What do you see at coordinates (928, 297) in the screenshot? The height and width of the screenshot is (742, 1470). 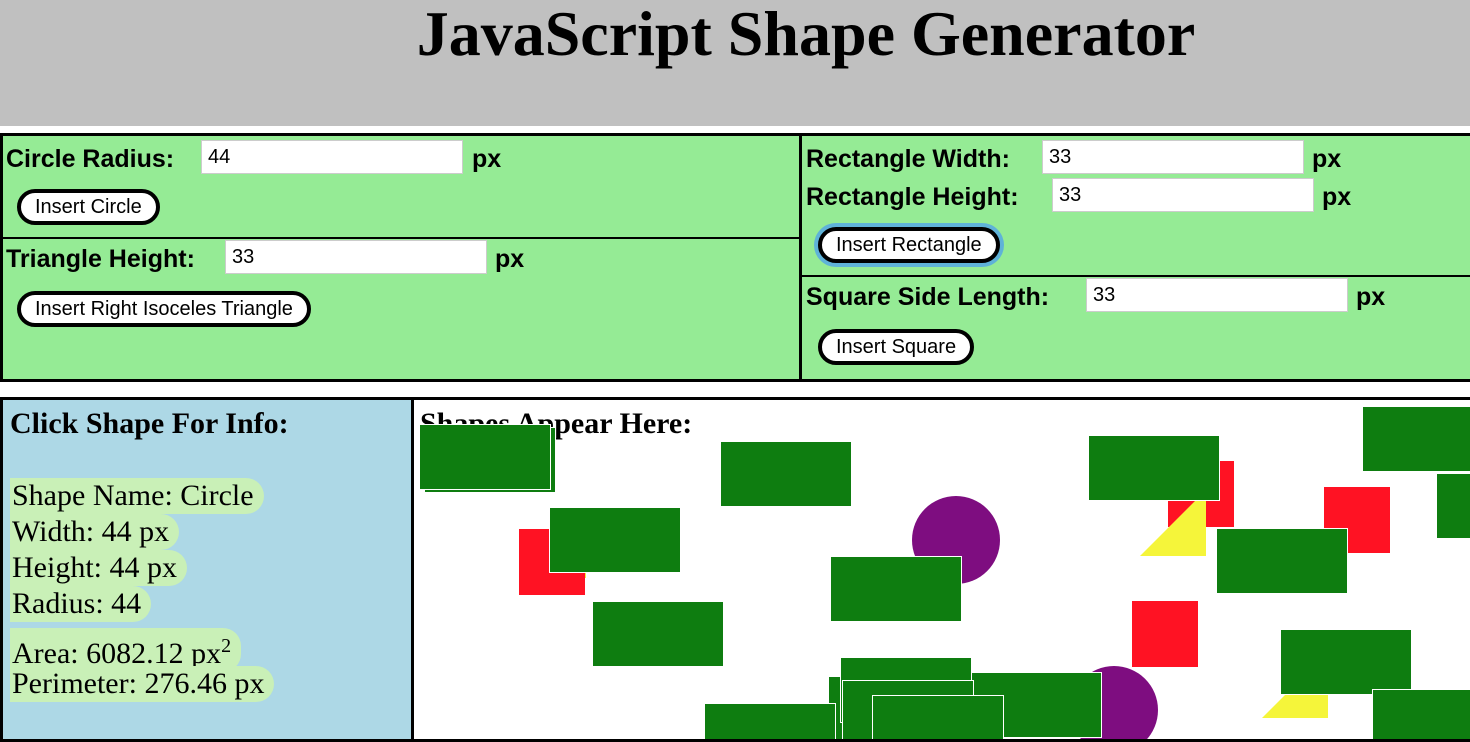 I see `square-side-label: Square Side Length:` at bounding box center [928, 297].